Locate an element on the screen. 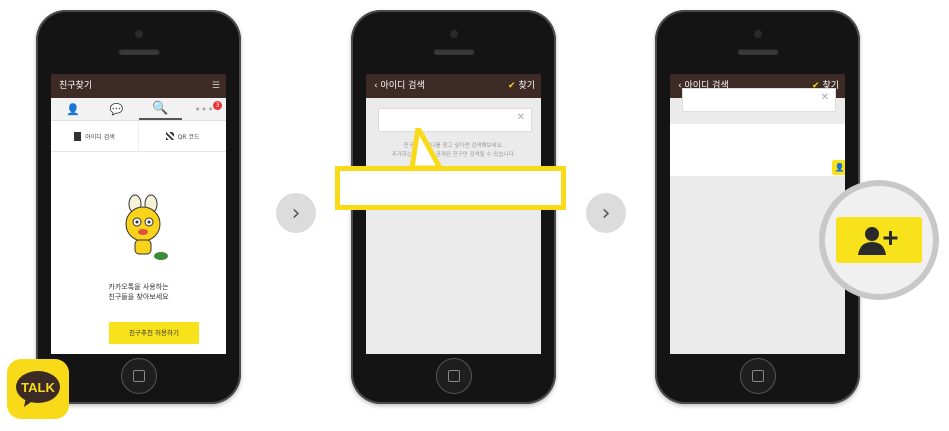 Image resolution: width=949 pixels, height=431 pixels. menu-id-search-label: 아이디 검색 is located at coordinates (100, 137).